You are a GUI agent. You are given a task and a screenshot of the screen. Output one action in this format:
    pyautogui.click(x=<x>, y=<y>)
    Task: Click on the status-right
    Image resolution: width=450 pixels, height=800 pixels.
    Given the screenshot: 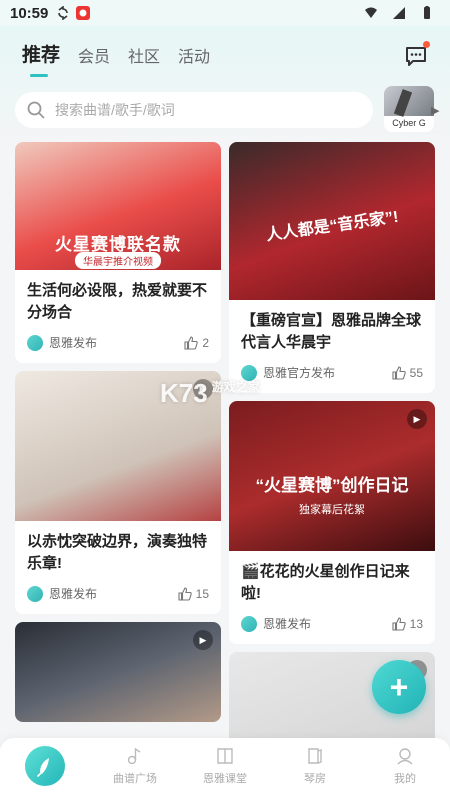 What is the action you would take?
    pyautogui.click(x=402, y=13)
    